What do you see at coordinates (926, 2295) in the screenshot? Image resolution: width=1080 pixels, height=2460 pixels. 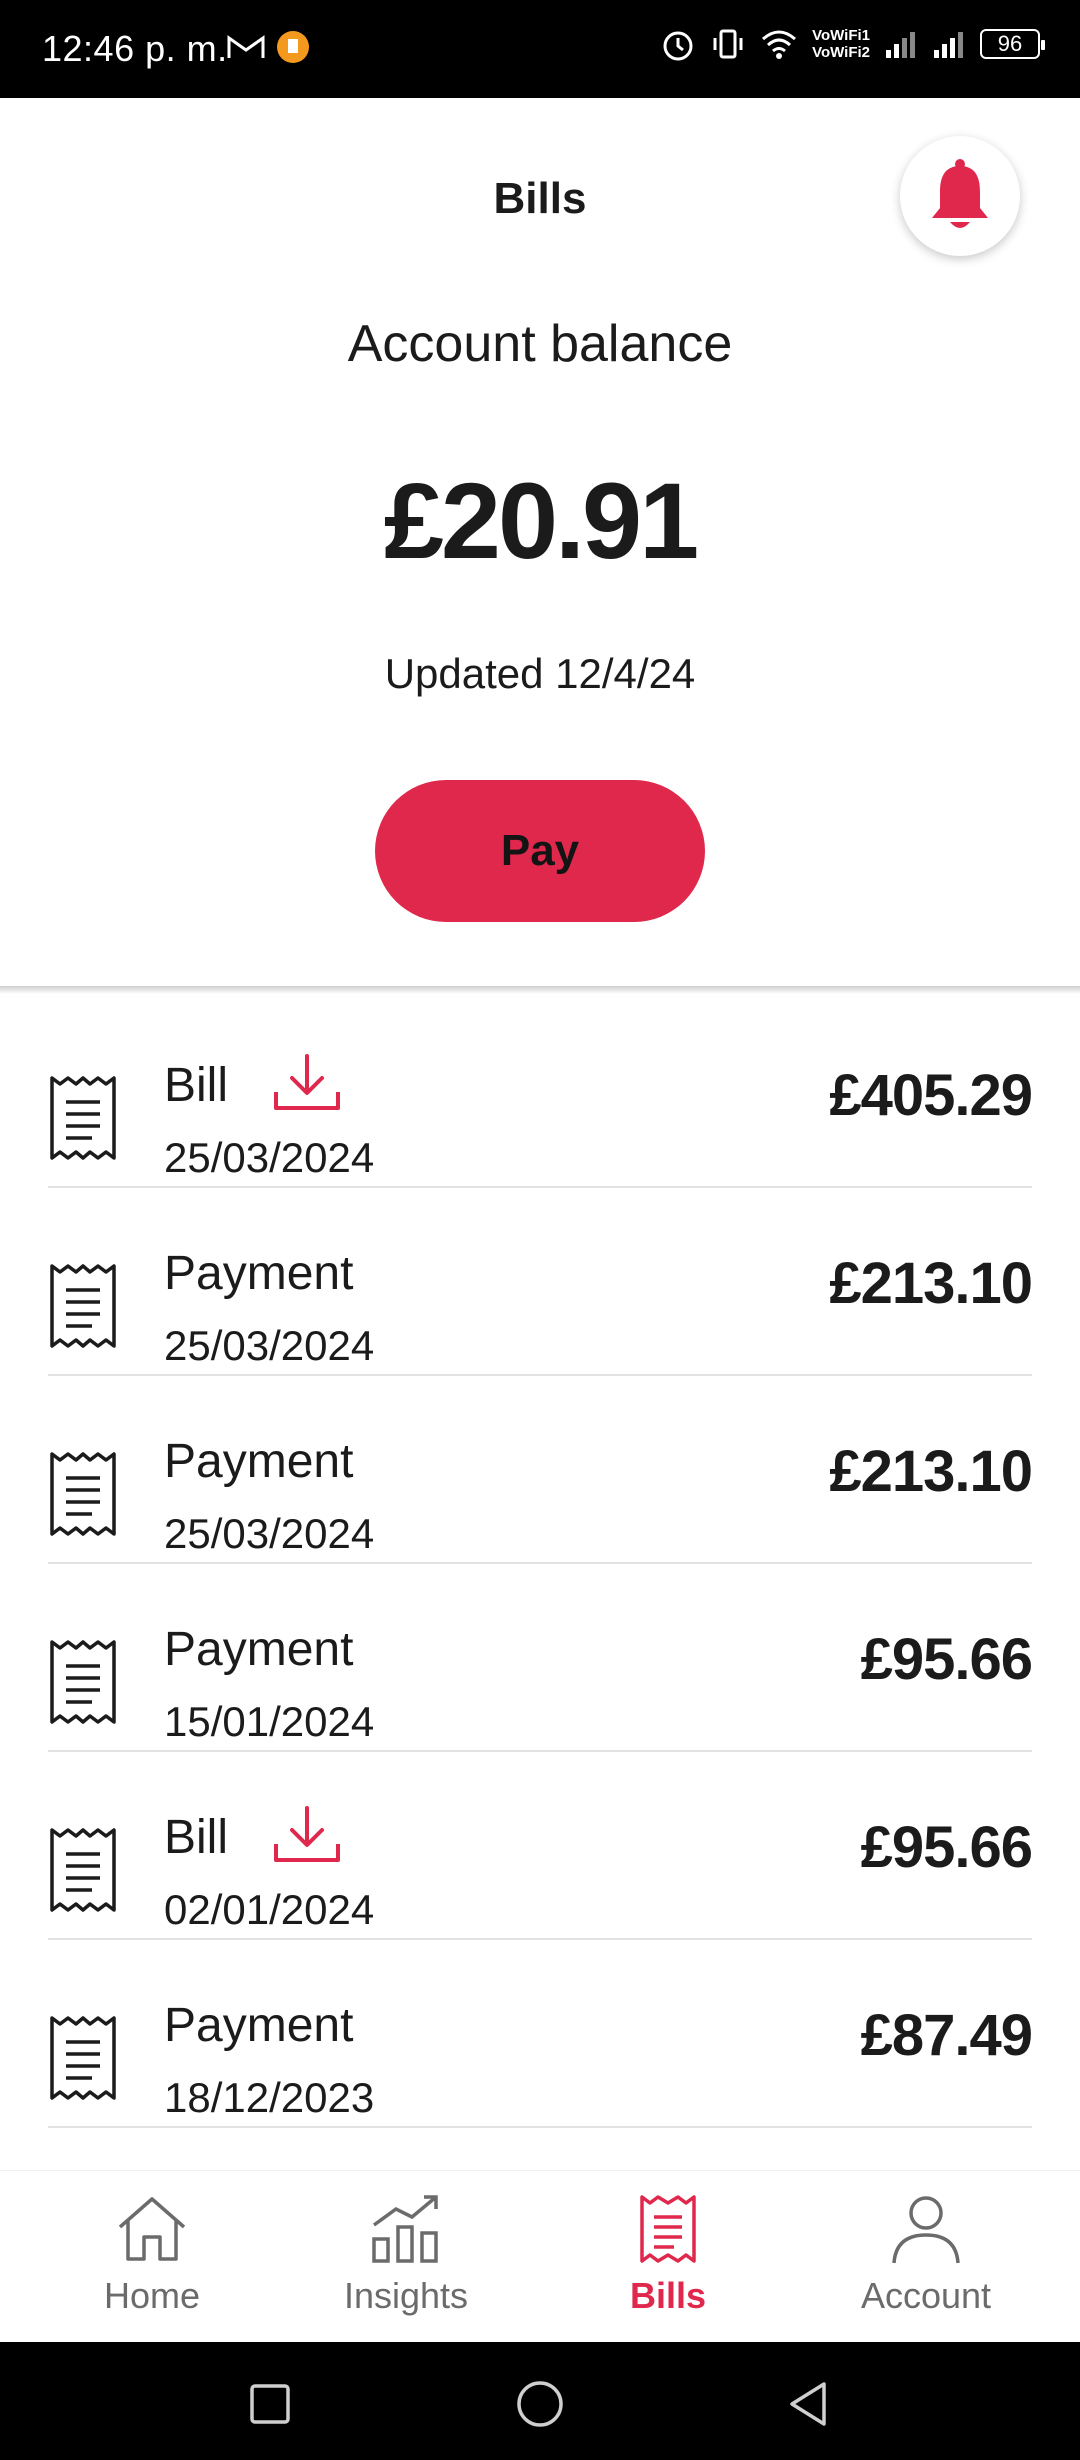 I see `nav-label-account: Account` at bounding box center [926, 2295].